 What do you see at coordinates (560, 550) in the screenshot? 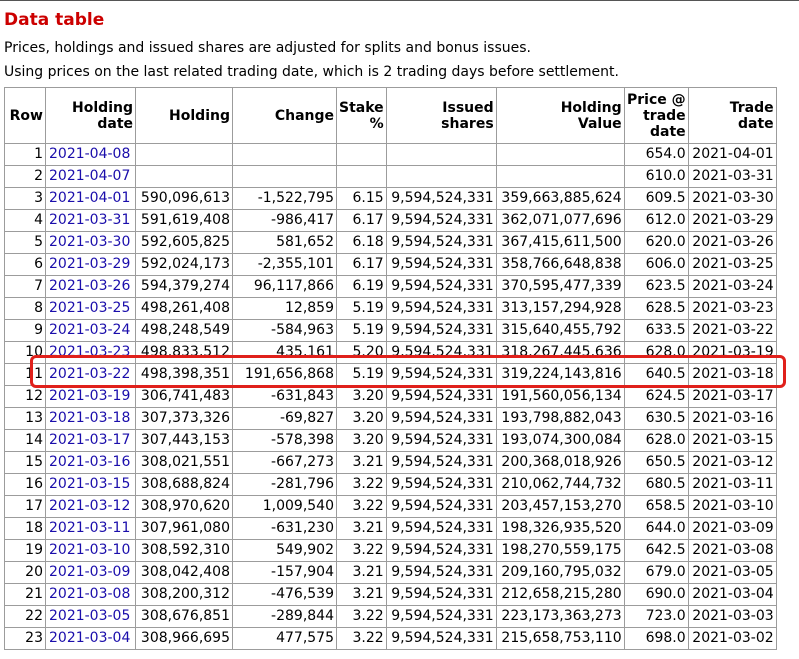
I see `cell-holding-value: 198,270,559,175` at bounding box center [560, 550].